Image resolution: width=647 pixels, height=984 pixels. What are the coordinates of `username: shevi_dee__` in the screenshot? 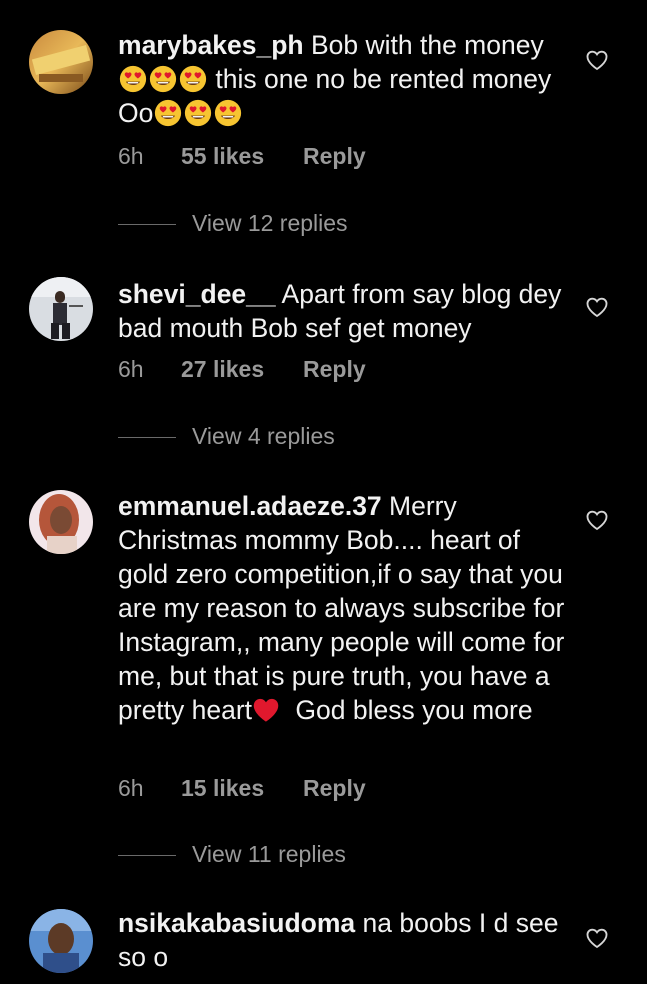 It's located at (197, 294).